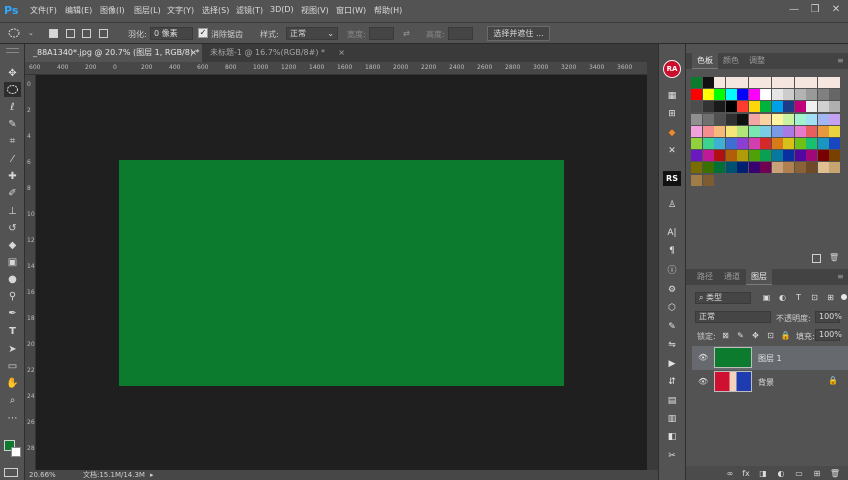  I want to click on layer-name: 背景, so click(766, 382).